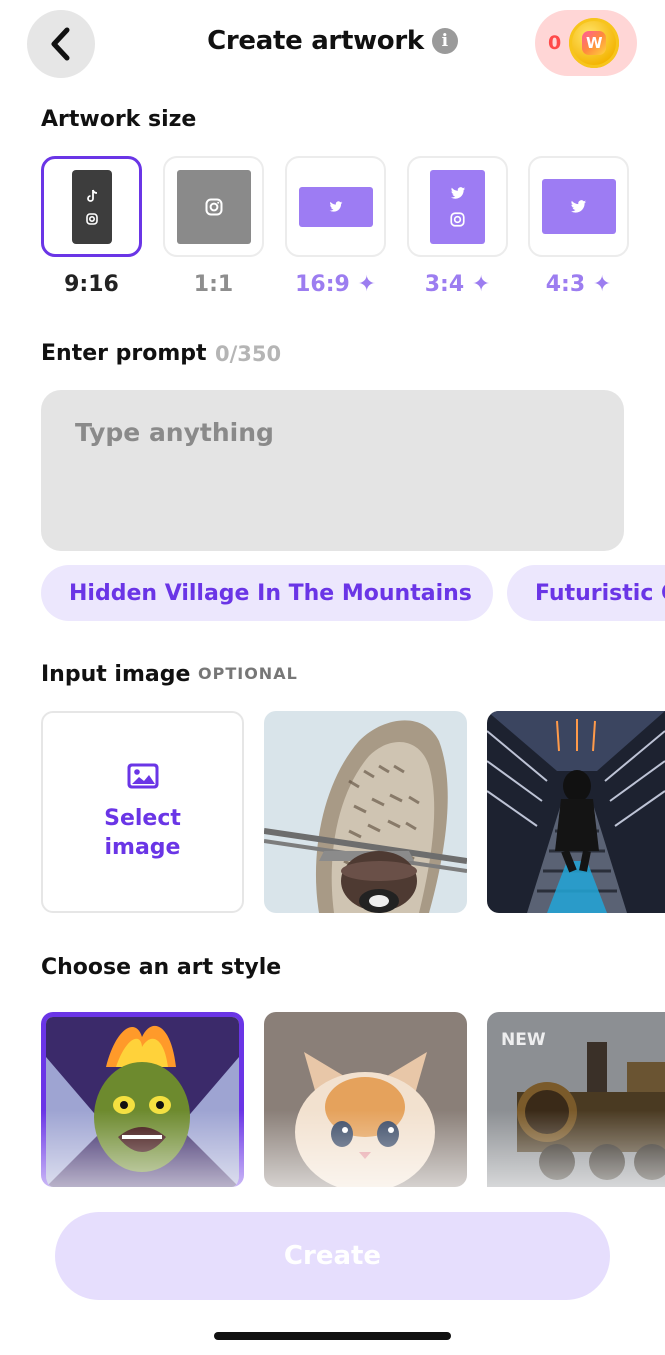  I want to click on tiktok-instagram-preview, so click(91, 206).